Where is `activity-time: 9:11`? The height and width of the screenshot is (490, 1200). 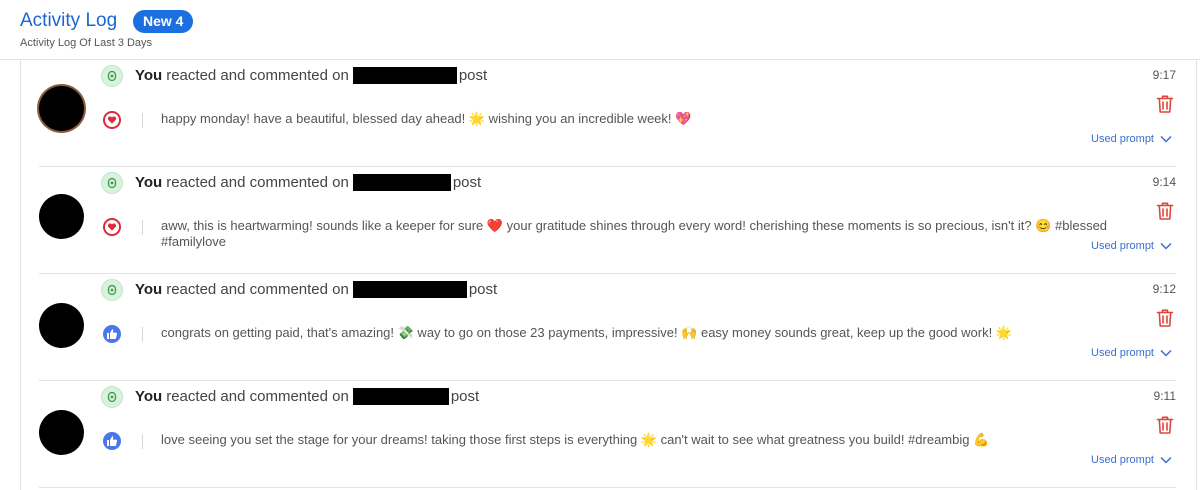 activity-time: 9:11 is located at coordinates (1164, 396).